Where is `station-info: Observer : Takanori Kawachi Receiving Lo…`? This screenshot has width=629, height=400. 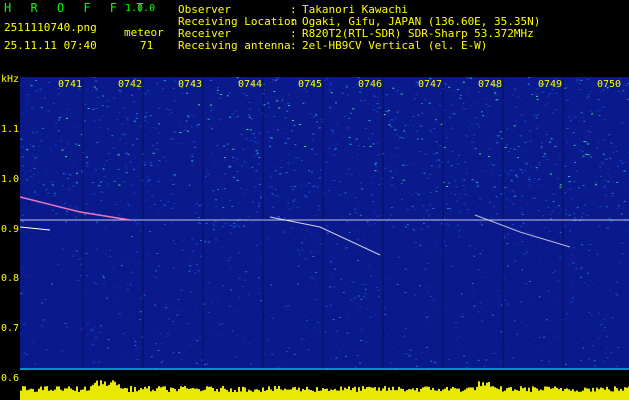 station-info: Observer : Takanori Kawachi Receiving Lo… is located at coordinates (359, 28).